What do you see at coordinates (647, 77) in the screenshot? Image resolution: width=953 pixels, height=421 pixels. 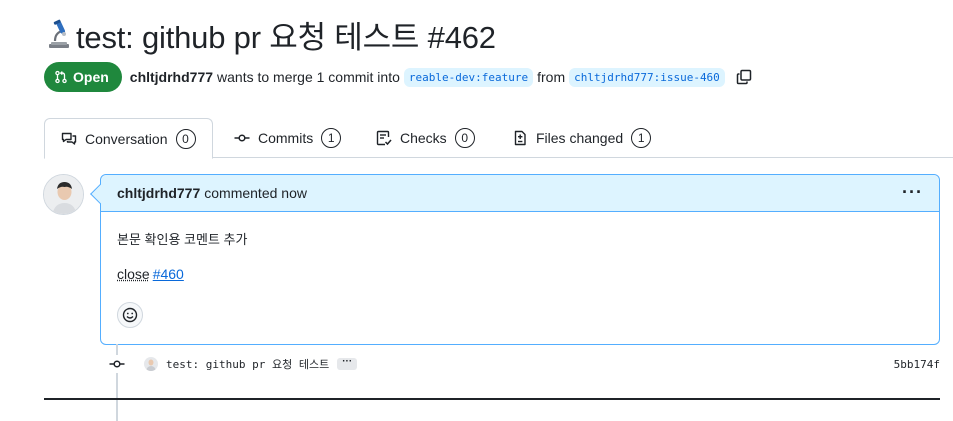 I see `head-branch: chltjdrhd777:issue-460` at bounding box center [647, 77].